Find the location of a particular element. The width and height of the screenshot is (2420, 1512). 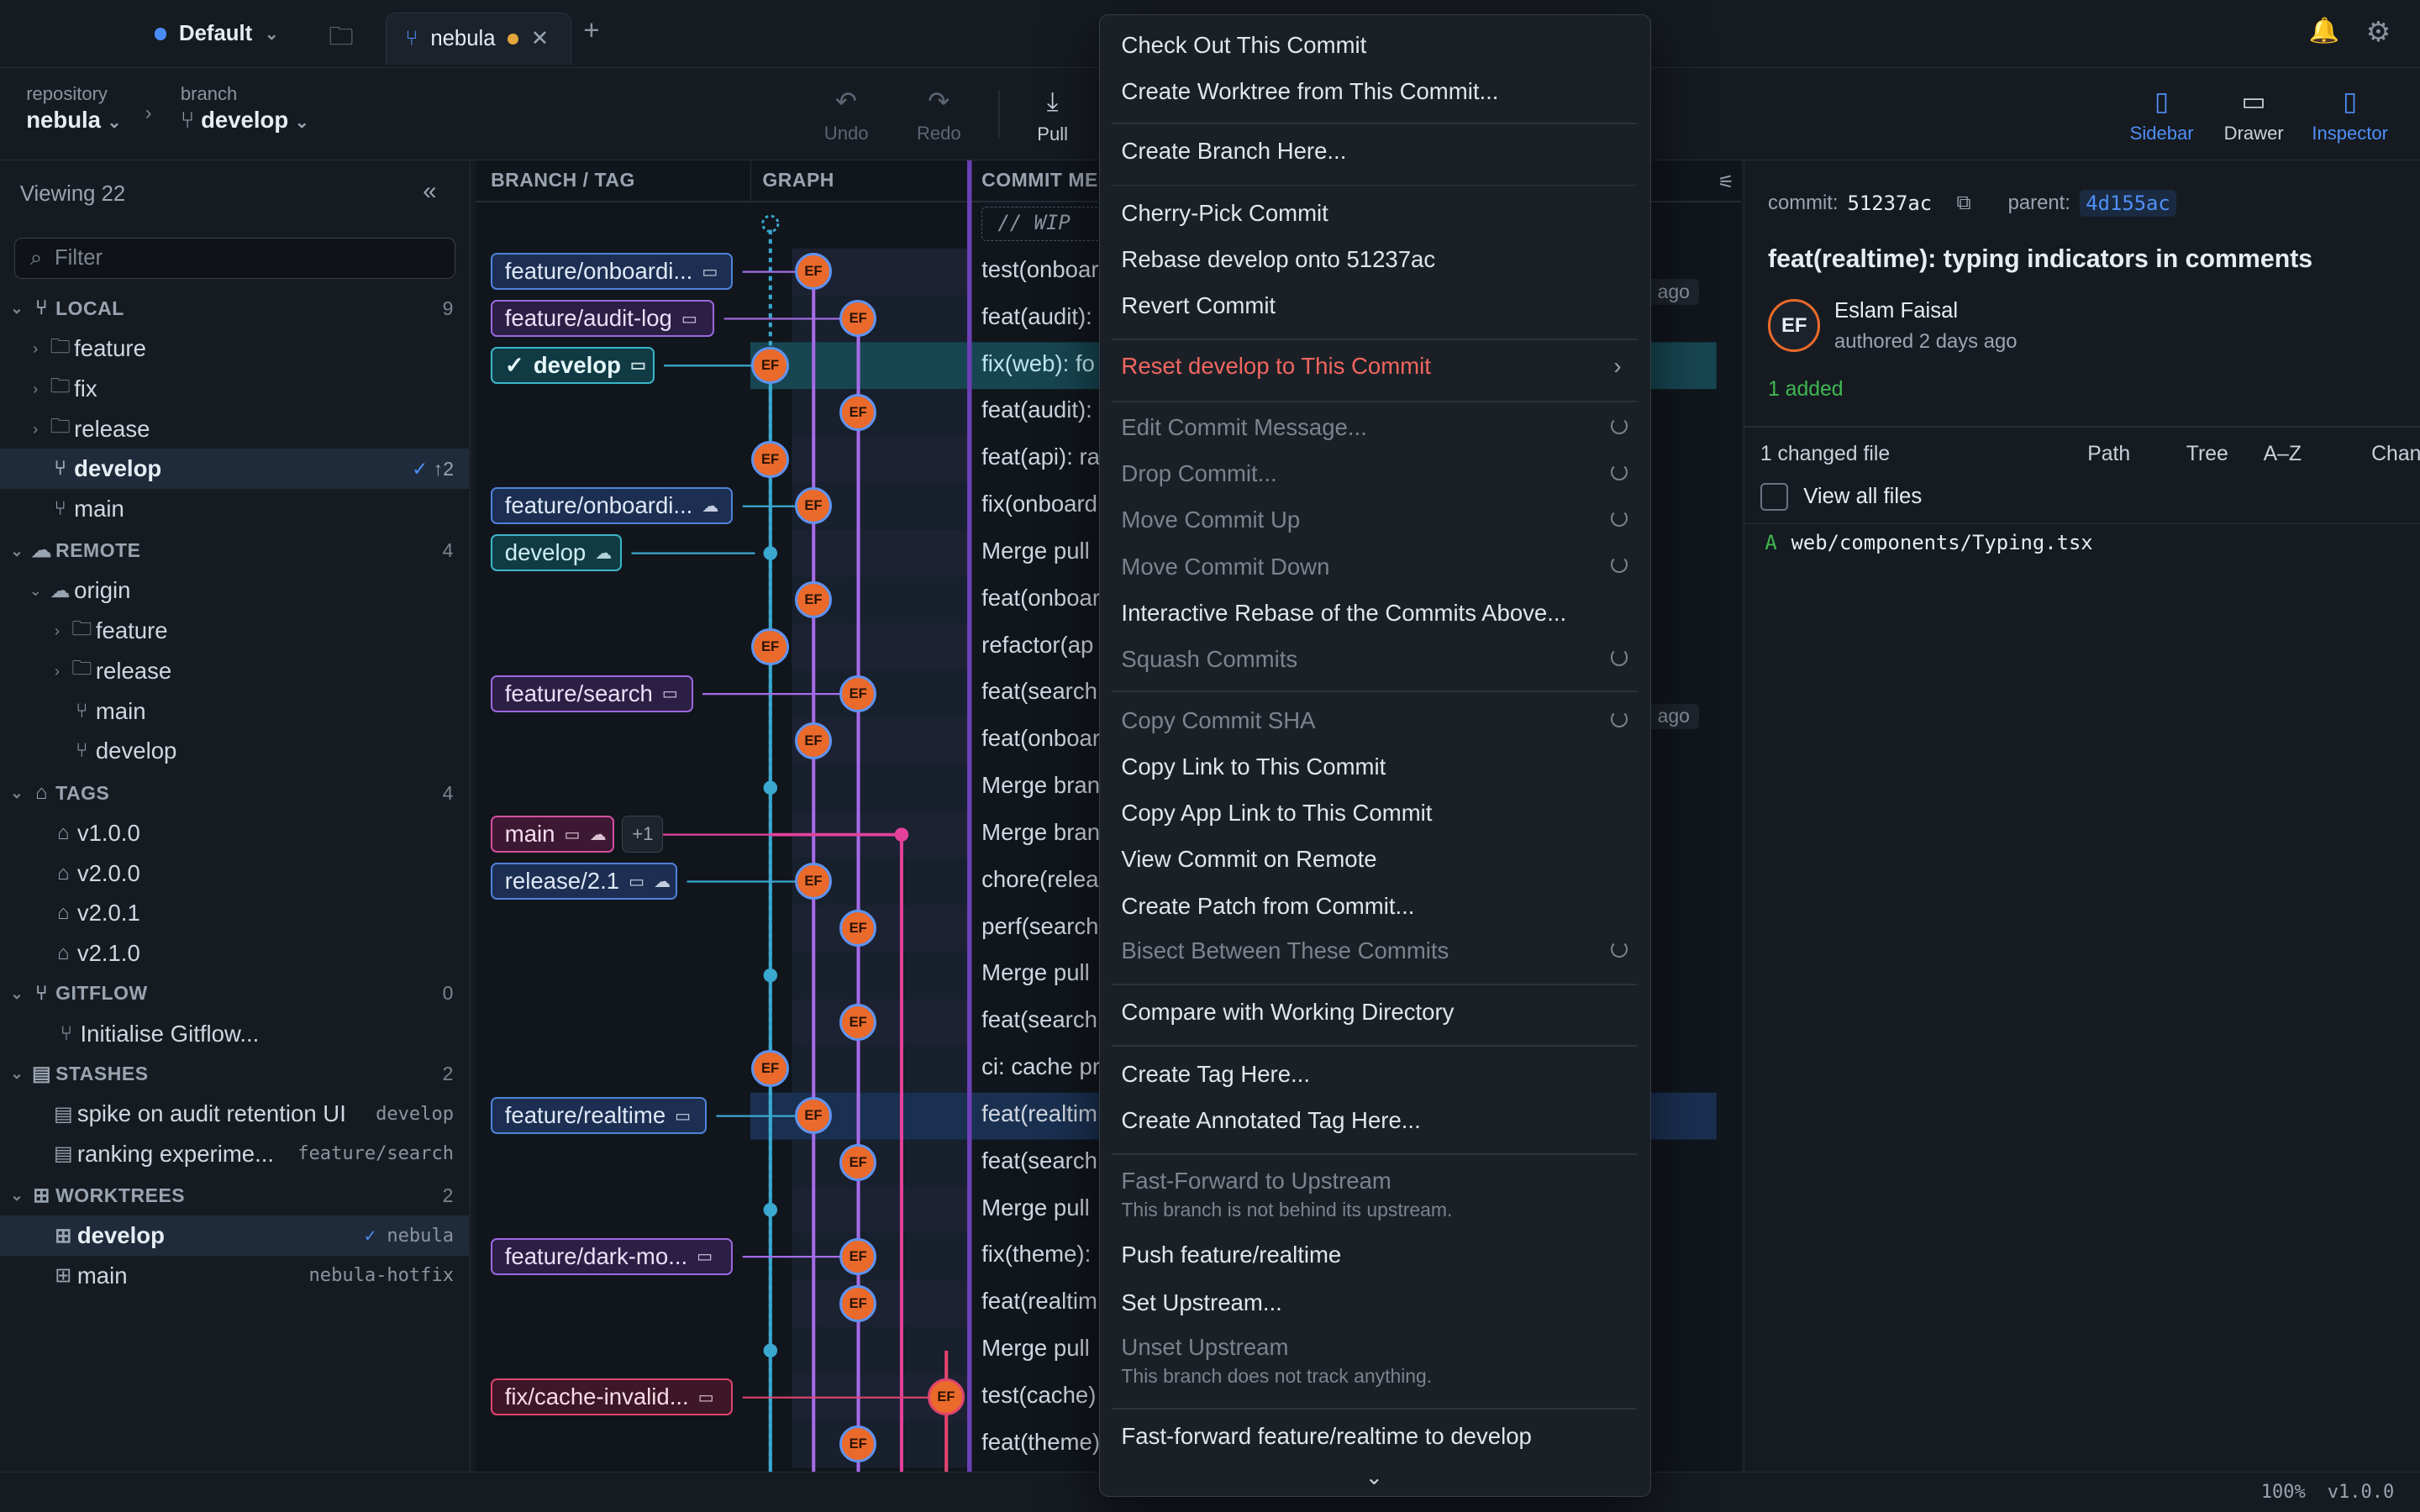

branch-chip: feature/search ▭ is located at coordinates (592, 693).